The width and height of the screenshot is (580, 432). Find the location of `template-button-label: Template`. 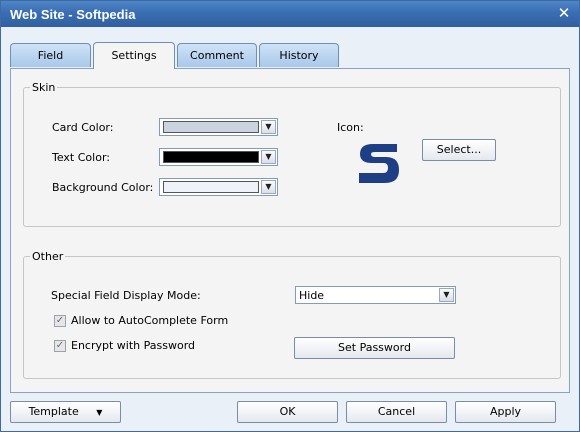

template-button-label: Template is located at coordinates (53, 411).